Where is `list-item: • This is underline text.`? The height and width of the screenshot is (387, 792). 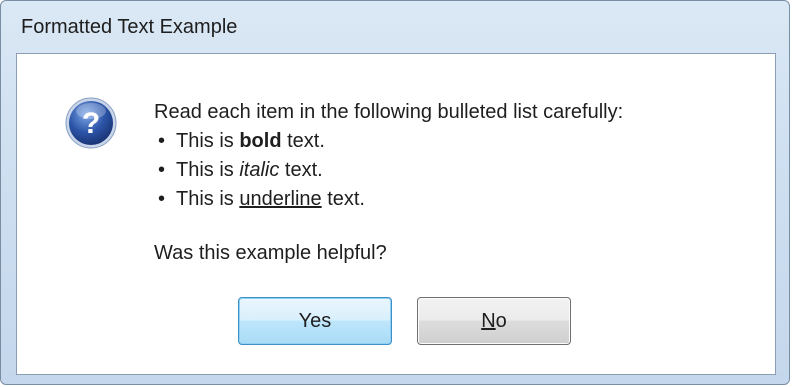
list-item: • This is underline text. is located at coordinates (388, 199).